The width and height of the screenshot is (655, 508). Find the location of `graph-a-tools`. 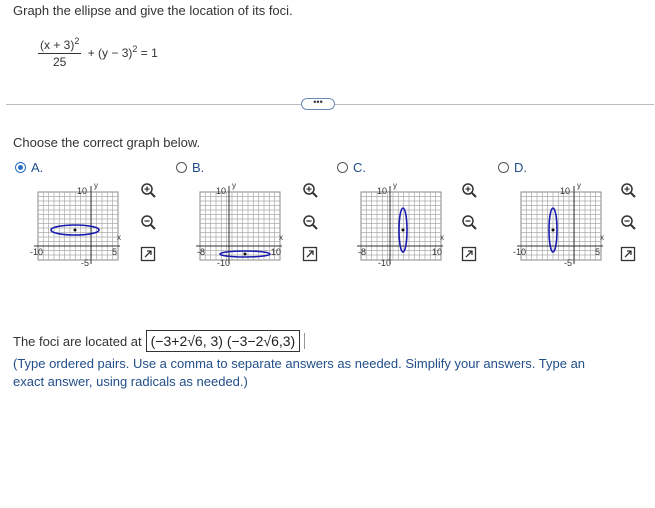

graph-a-tools is located at coordinates (149, 230).